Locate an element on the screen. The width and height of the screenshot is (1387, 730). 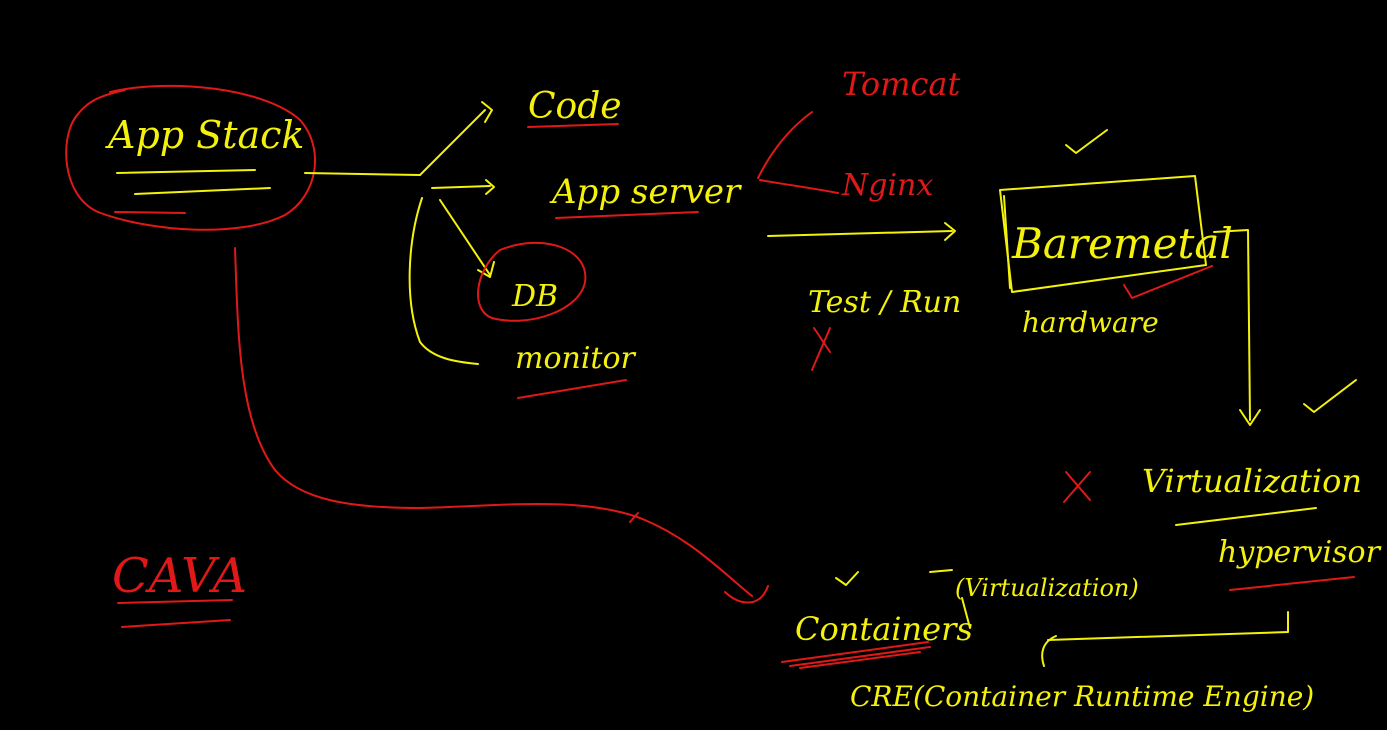
cre-label: CRE(Container Runtime Engine) is located at coordinates (1082, 696).